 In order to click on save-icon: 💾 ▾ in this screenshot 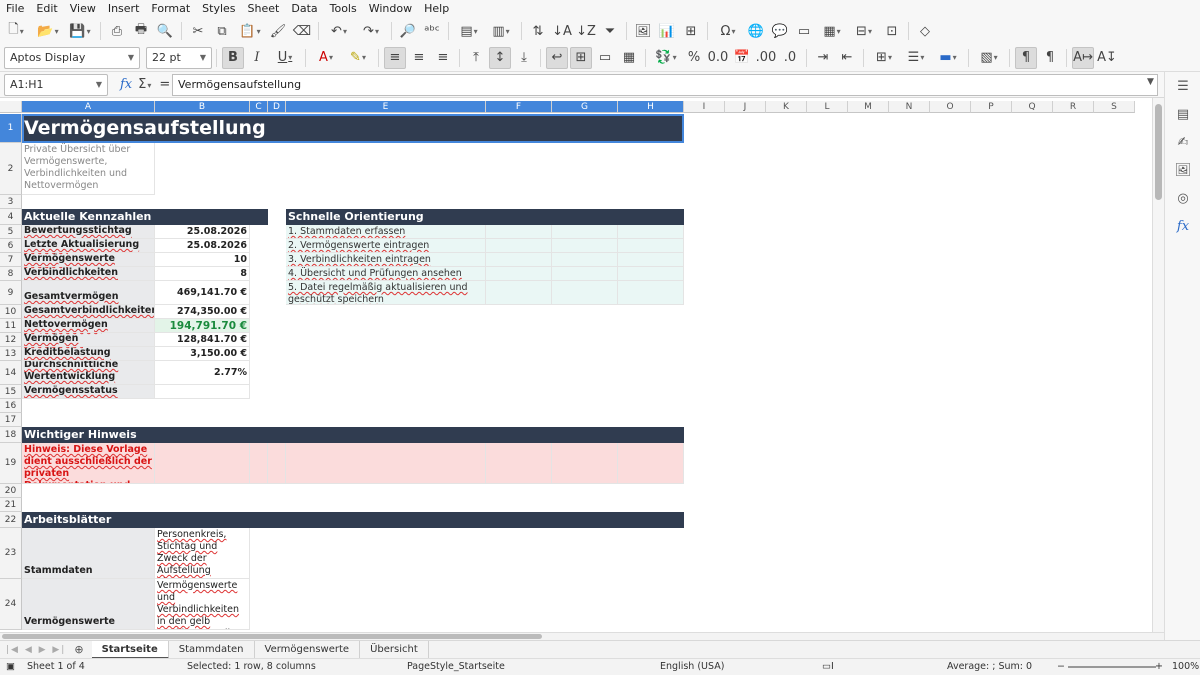, I will do `click(80, 31)`.